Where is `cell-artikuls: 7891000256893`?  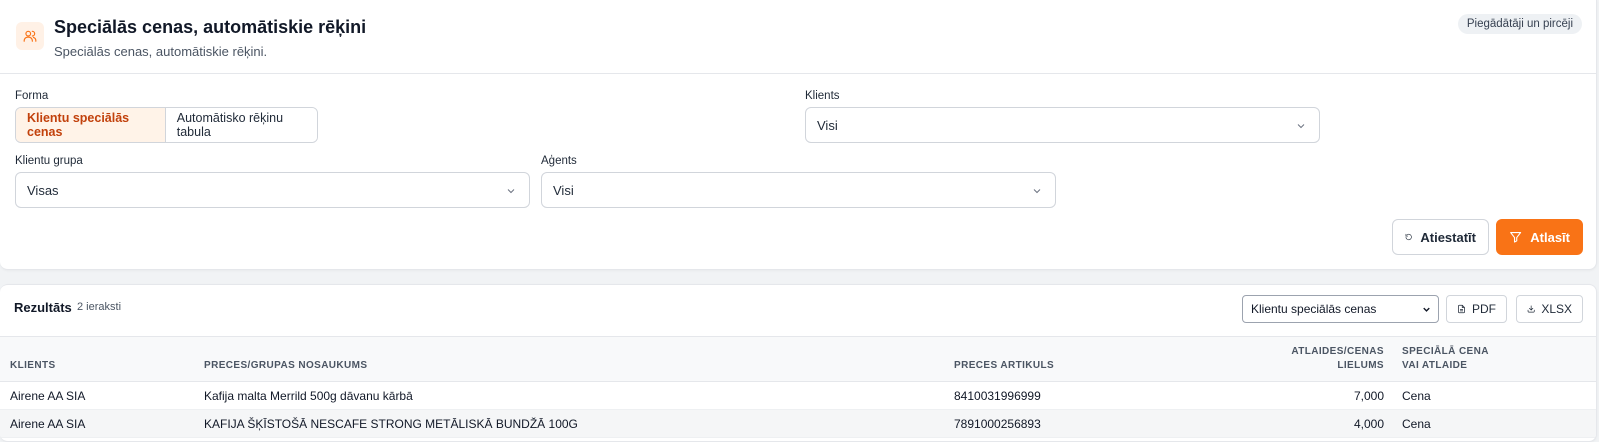
cell-artikuls: 7891000256893 is located at coordinates (997, 423).